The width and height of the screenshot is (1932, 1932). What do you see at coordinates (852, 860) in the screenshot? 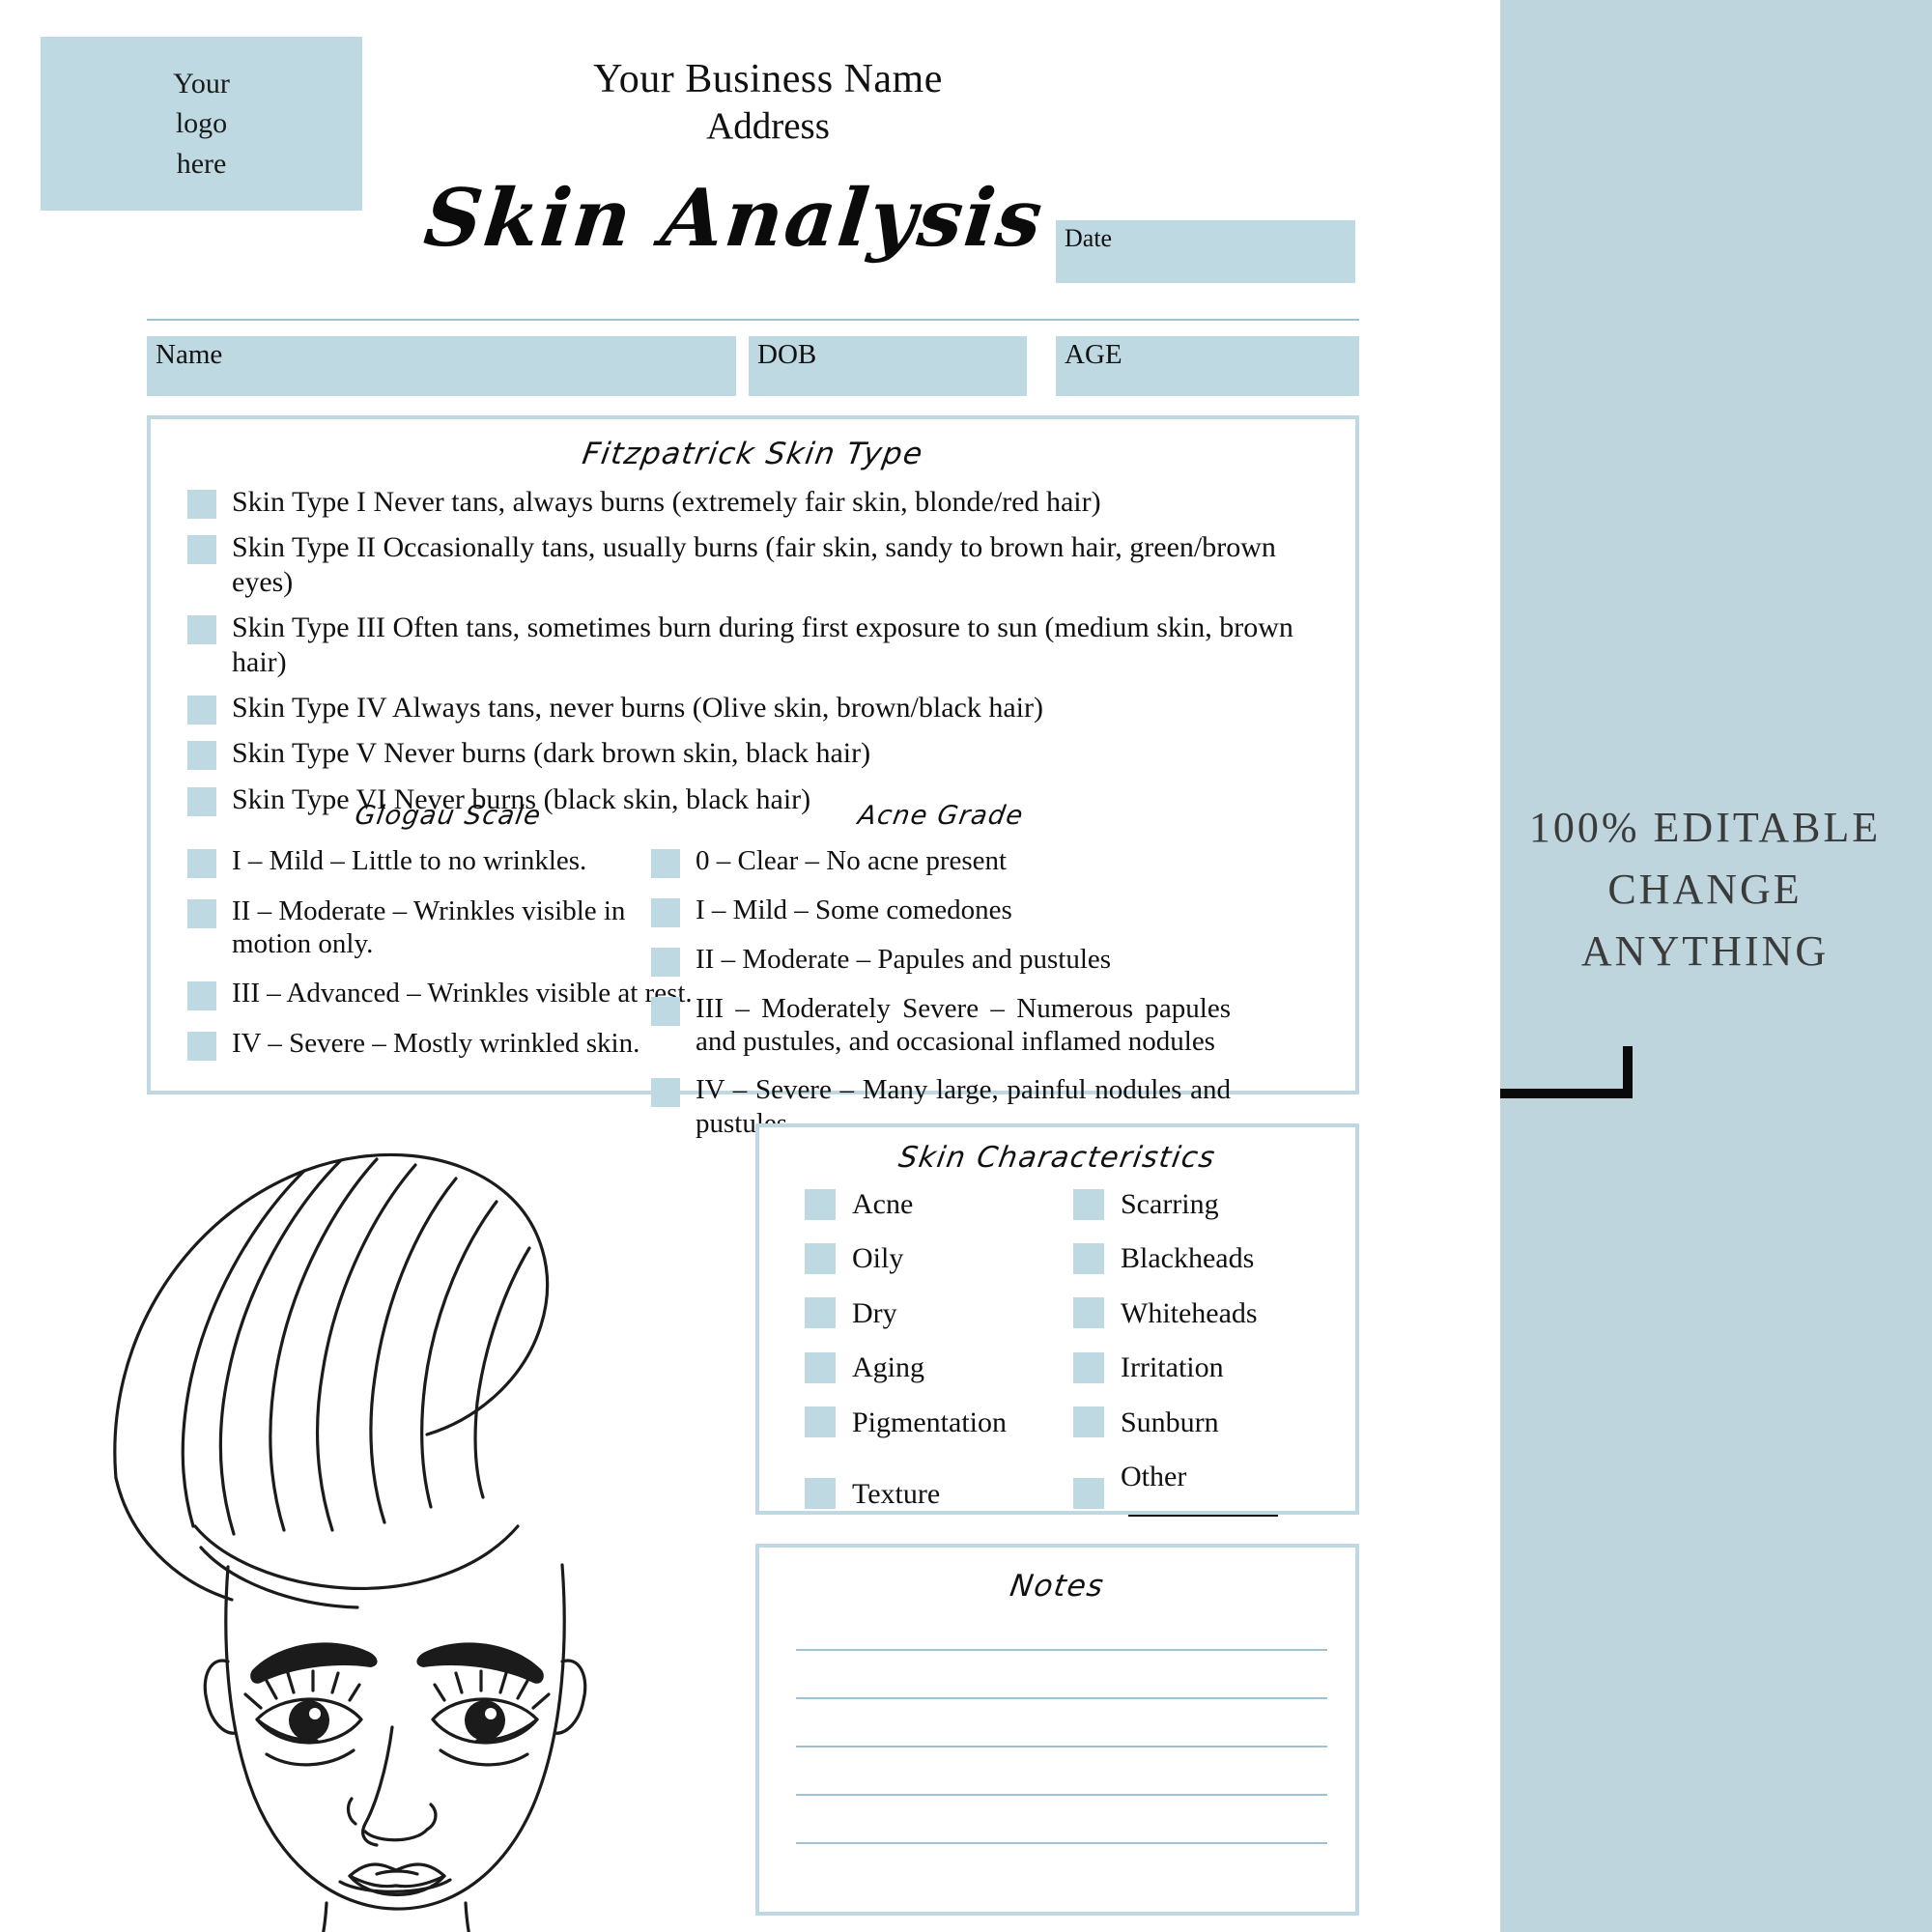
I see `acne-item-1: 0 – Clear – No acne present` at bounding box center [852, 860].